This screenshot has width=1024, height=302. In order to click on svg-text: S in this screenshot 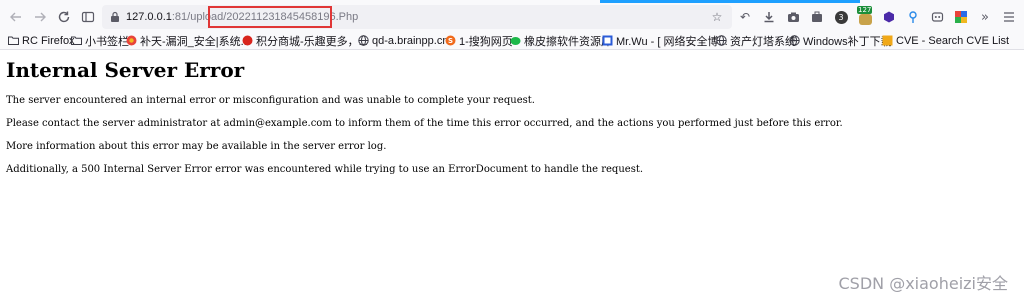, I will do `click(450, 41)`.